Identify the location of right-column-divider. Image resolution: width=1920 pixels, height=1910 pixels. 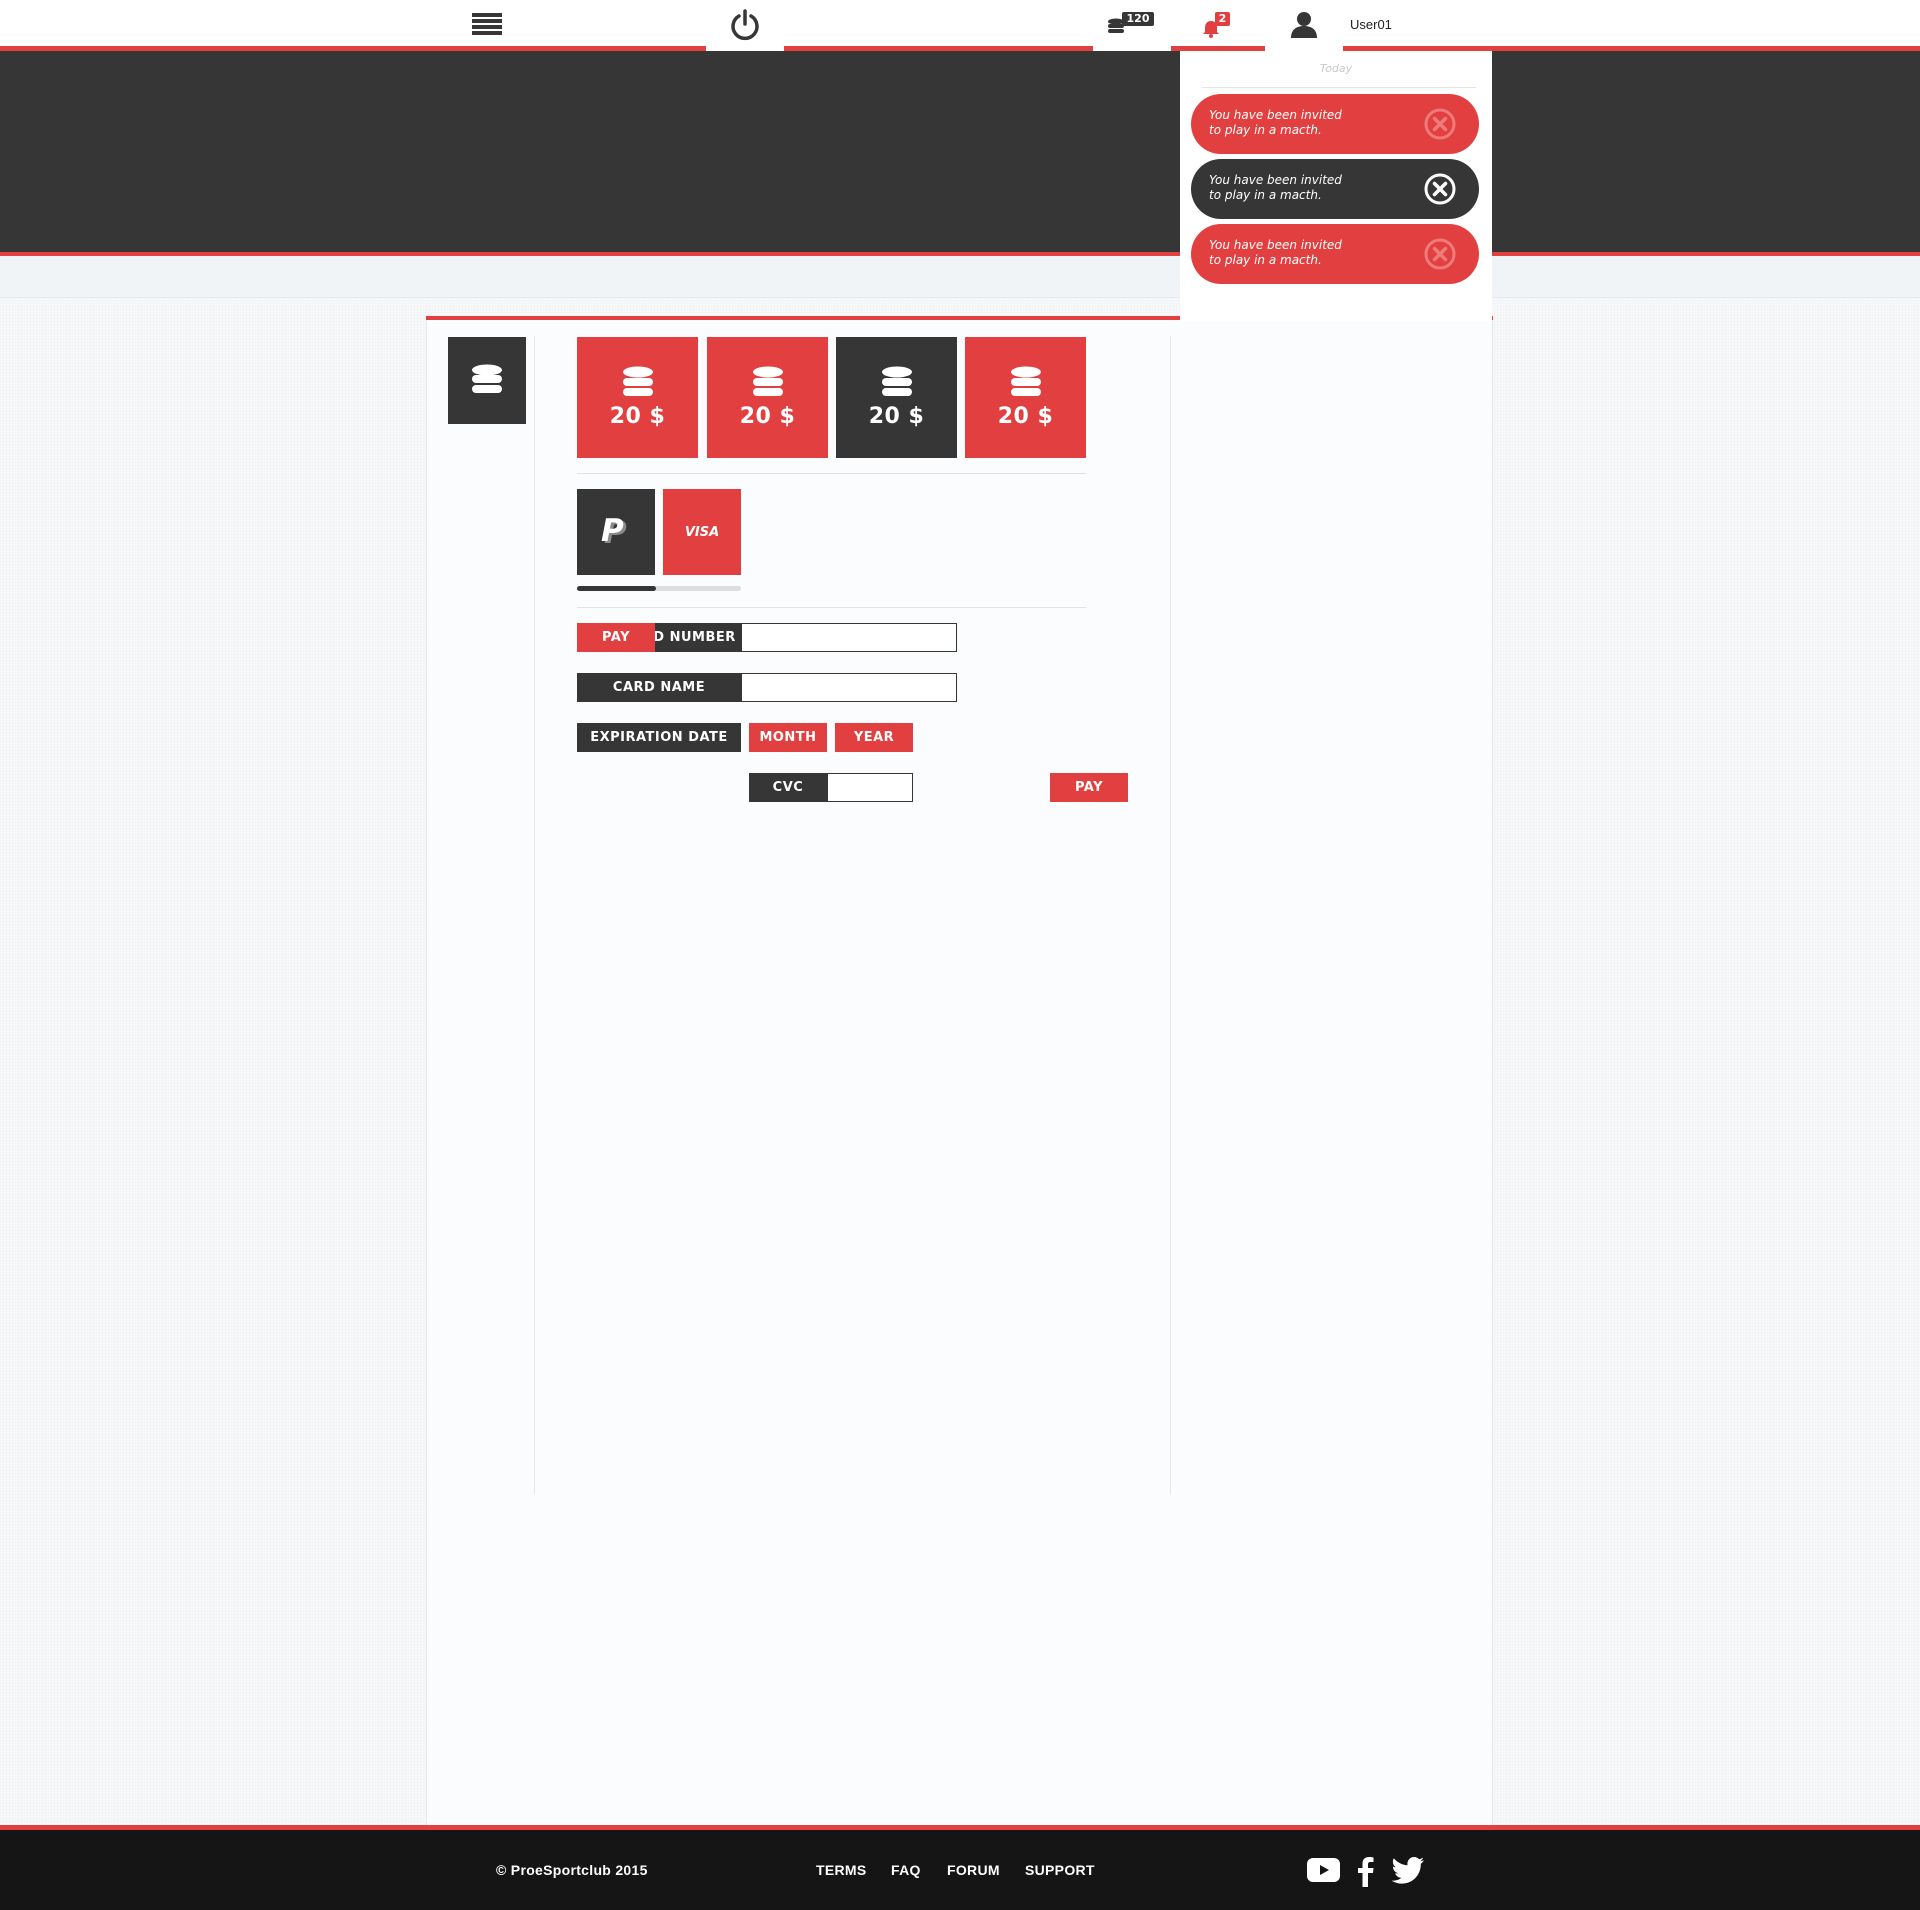
(1170, 915).